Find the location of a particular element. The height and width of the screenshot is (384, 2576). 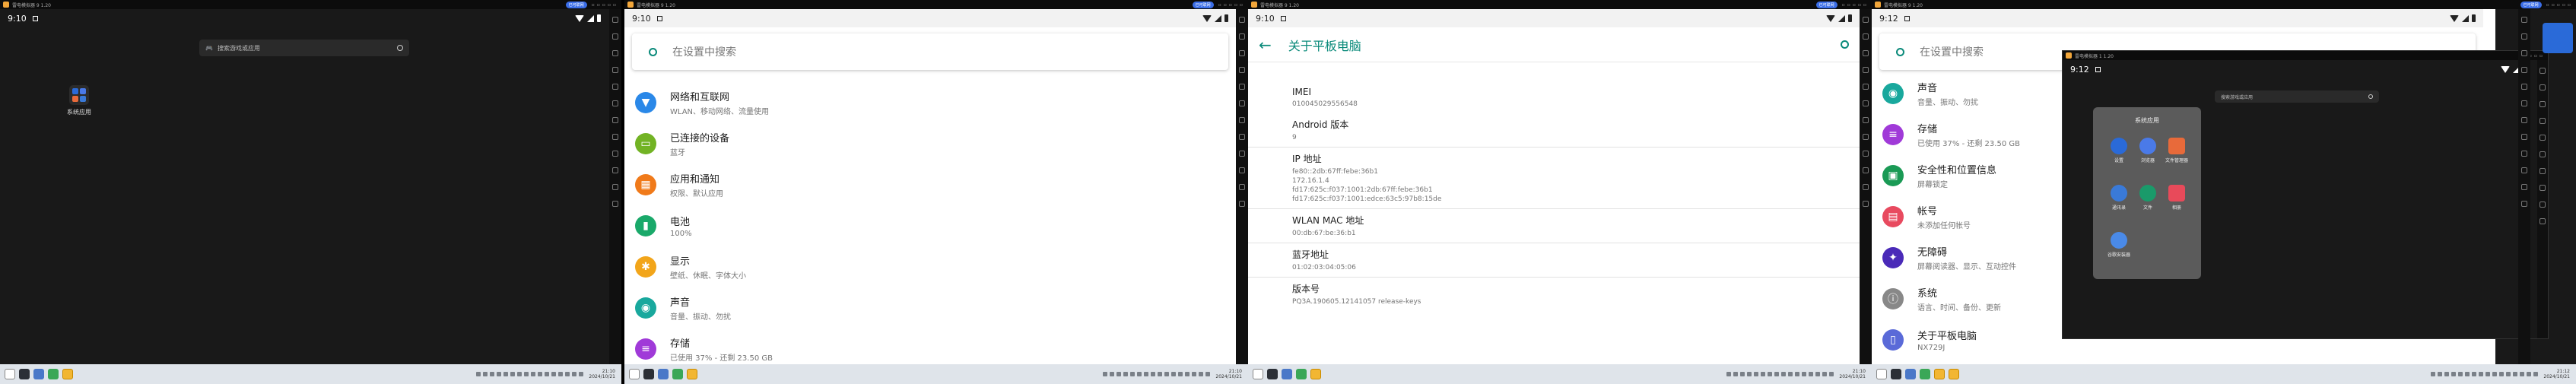

about-info-row: 版本号 PQ3A.190605.12141057 release-keys is located at coordinates (1554, 294).